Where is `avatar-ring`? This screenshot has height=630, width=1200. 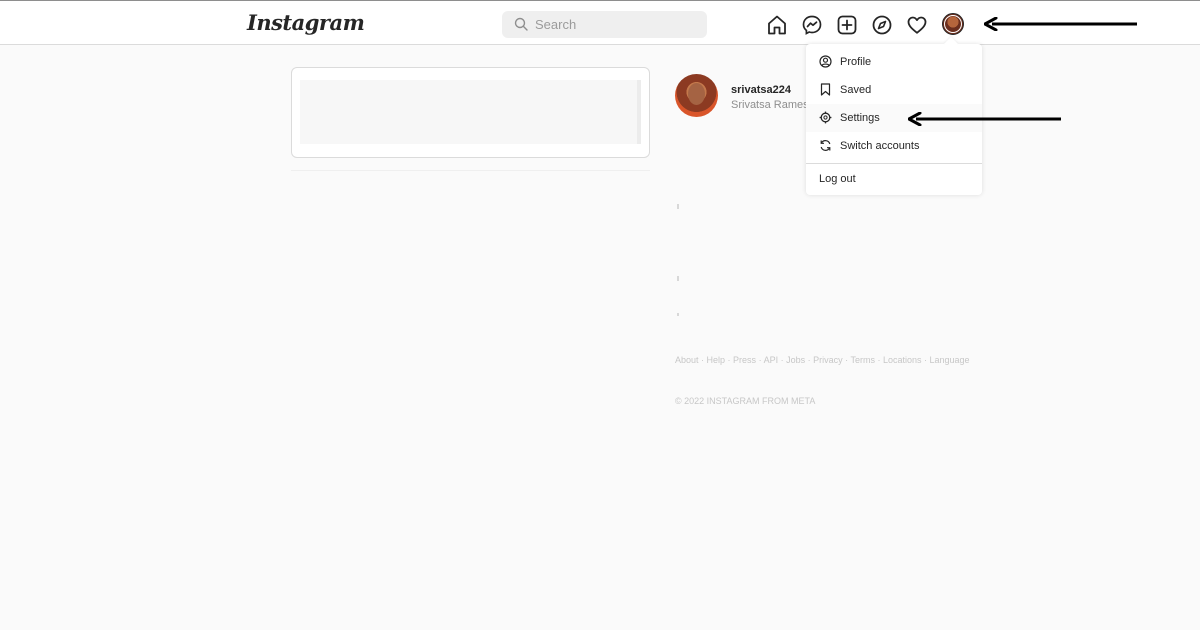 avatar-ring is located at coordinates (953, 24).